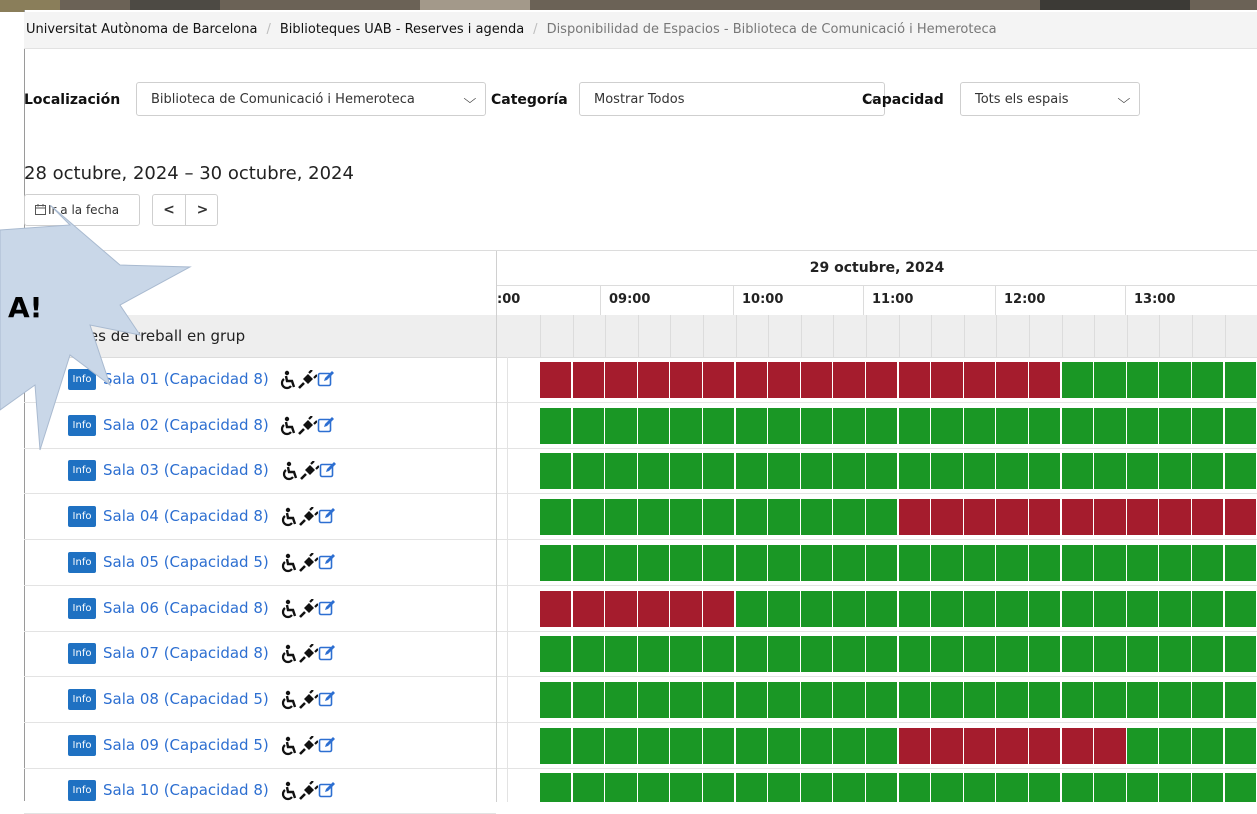  I want to click on breadcrumb-item-uab: Universitat Autònoma de Barcelona, so click(141, 30).